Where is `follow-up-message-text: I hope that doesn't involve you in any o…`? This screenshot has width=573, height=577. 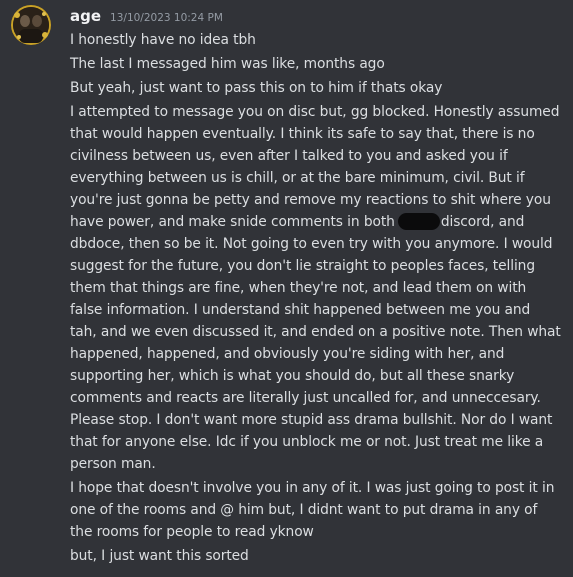 follow-up-message-text: I hope that doesn't involve you in any o… is located at coordinates (315, 510).